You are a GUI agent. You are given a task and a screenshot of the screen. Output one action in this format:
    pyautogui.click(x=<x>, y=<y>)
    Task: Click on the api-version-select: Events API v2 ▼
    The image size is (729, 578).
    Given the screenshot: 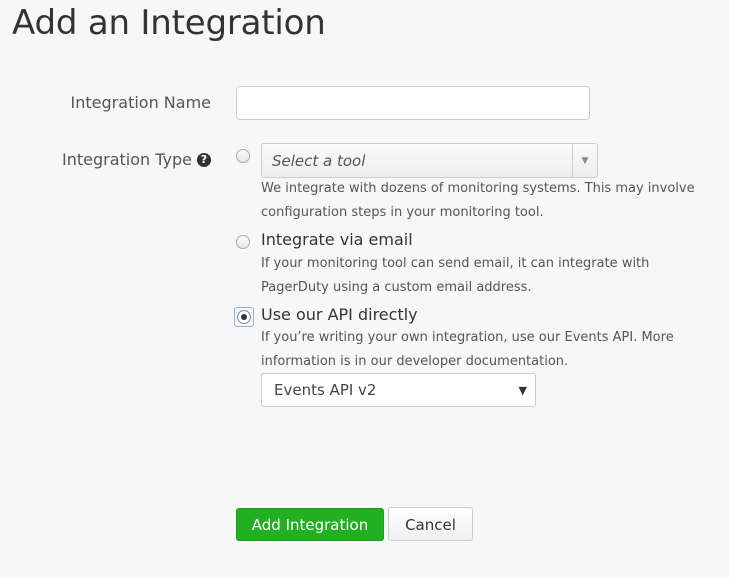 What is the action you would take?
    pyautogui.click(x=398, y=390)
    